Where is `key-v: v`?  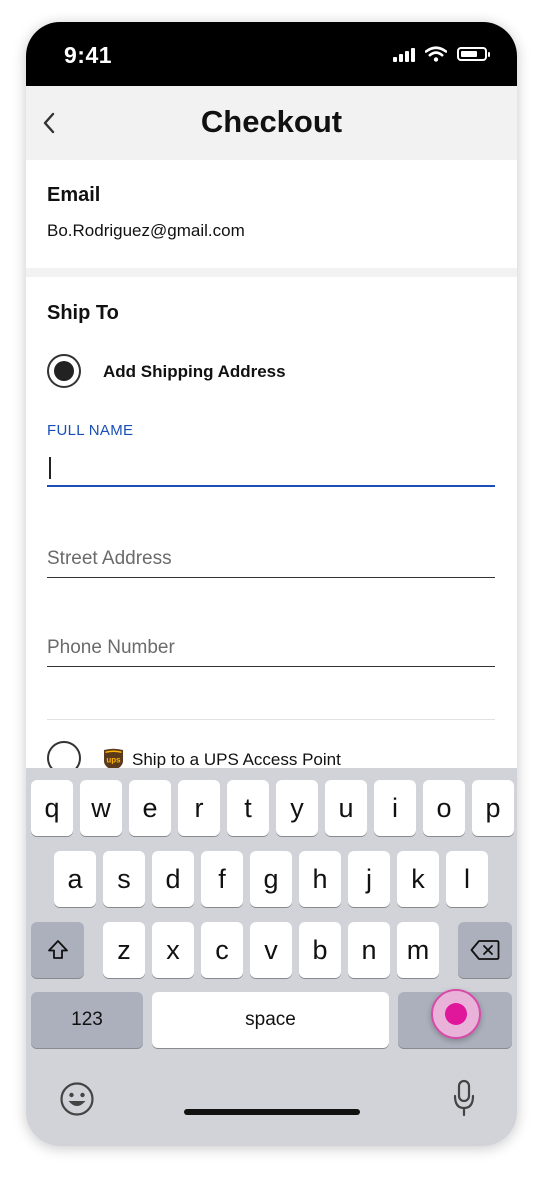 key-v: v is located at coordinates (271, 950).